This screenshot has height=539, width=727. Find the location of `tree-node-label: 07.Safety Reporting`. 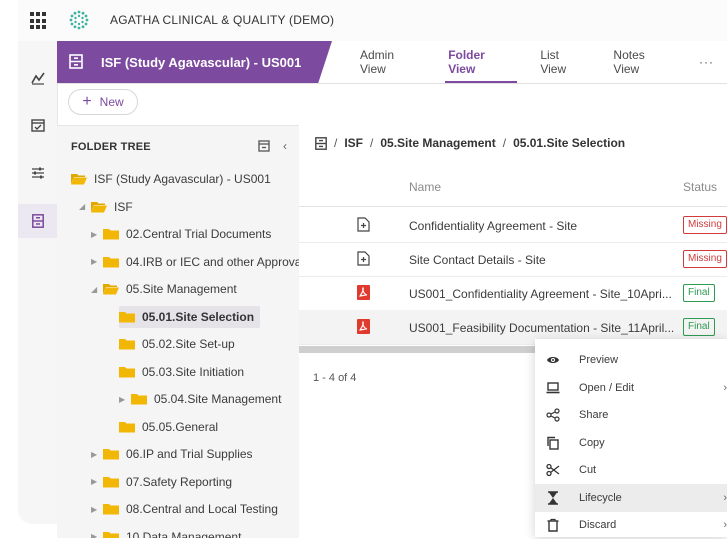

tree-node-label: 07.Safety Reporting is located at coordinates (179, 481).